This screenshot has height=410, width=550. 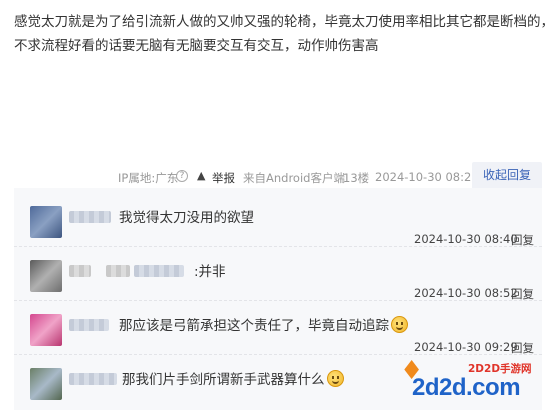 What do you see at coordinates (182, 176) in the screenshot?
I see `help-icon: ?` at bounding box center [182, 176].